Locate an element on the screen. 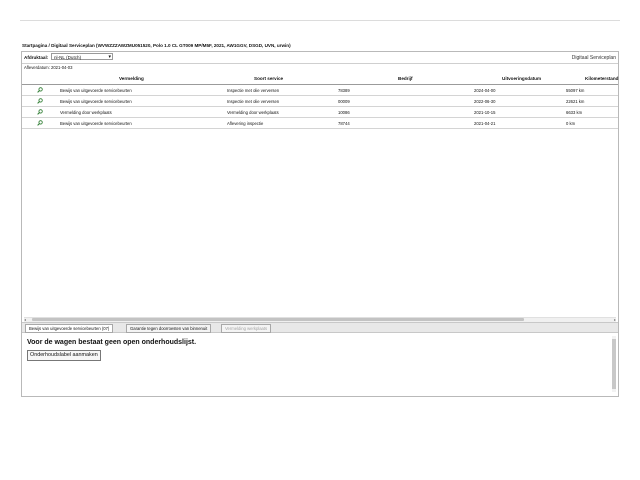  cell-km: 0 km is located at coordinates (571, 123).